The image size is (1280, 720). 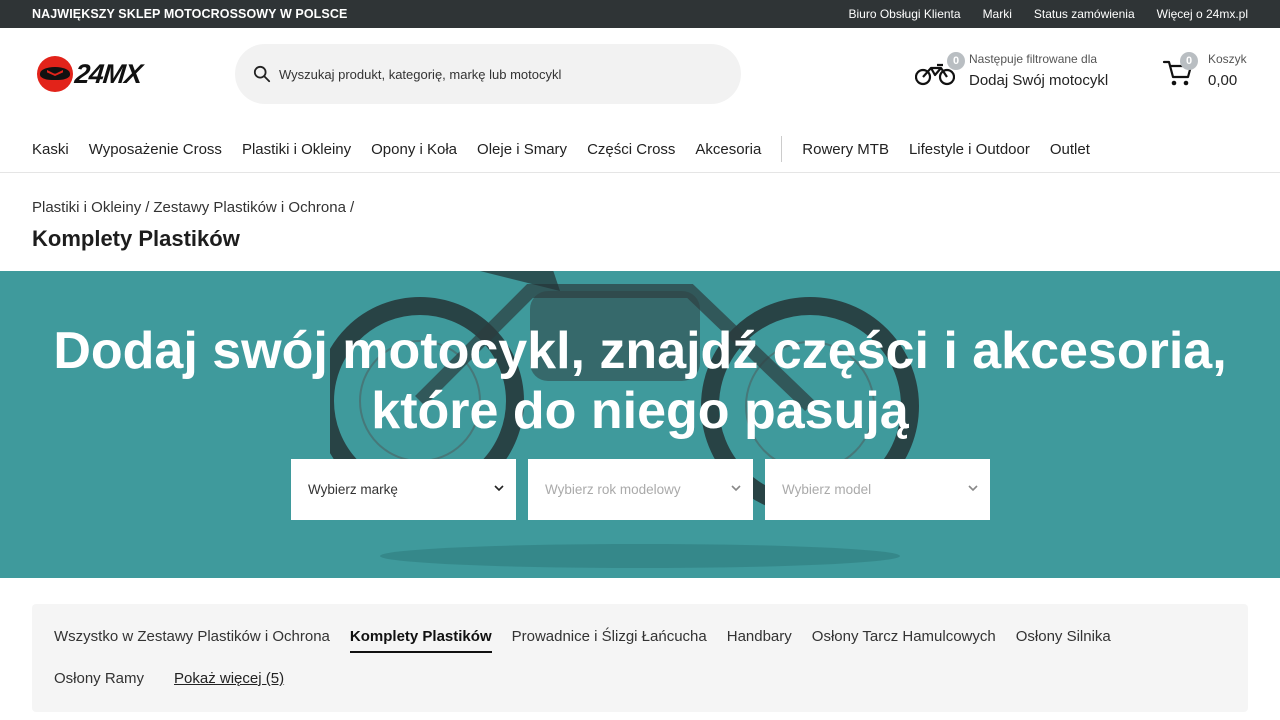 I want to click on subcategory-all: Wszystko w Zestawy Plastików i Ochrona, so click(x=192, y=640).